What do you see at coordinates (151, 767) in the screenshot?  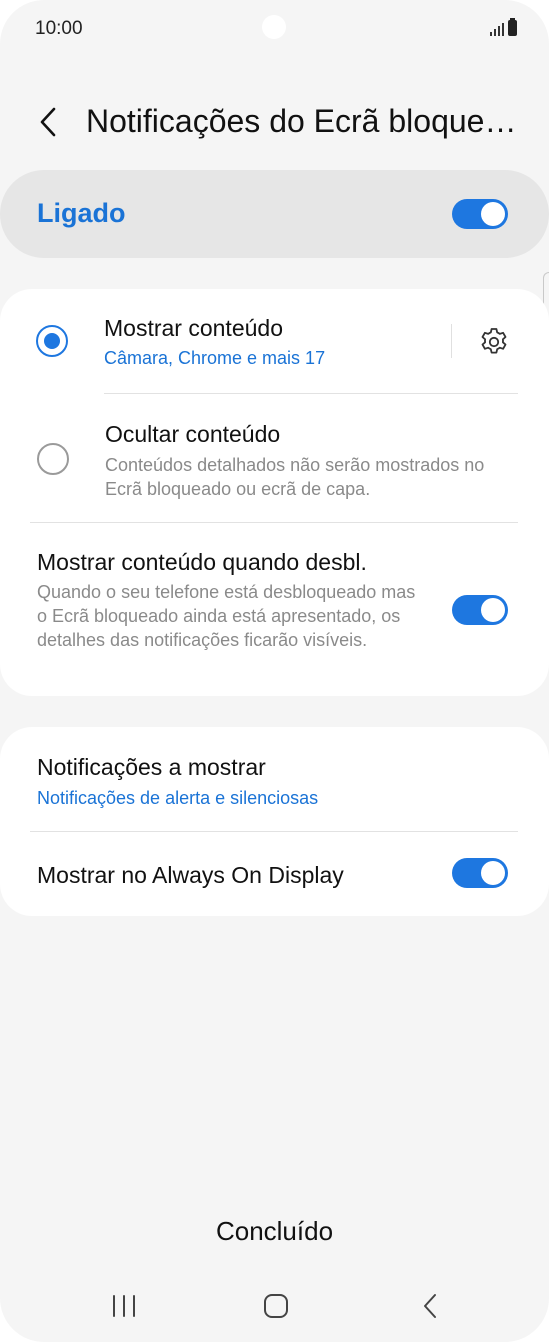 I see `notifications-to-show-title: Notificações a mostrar` at bounding box center [151, 767].